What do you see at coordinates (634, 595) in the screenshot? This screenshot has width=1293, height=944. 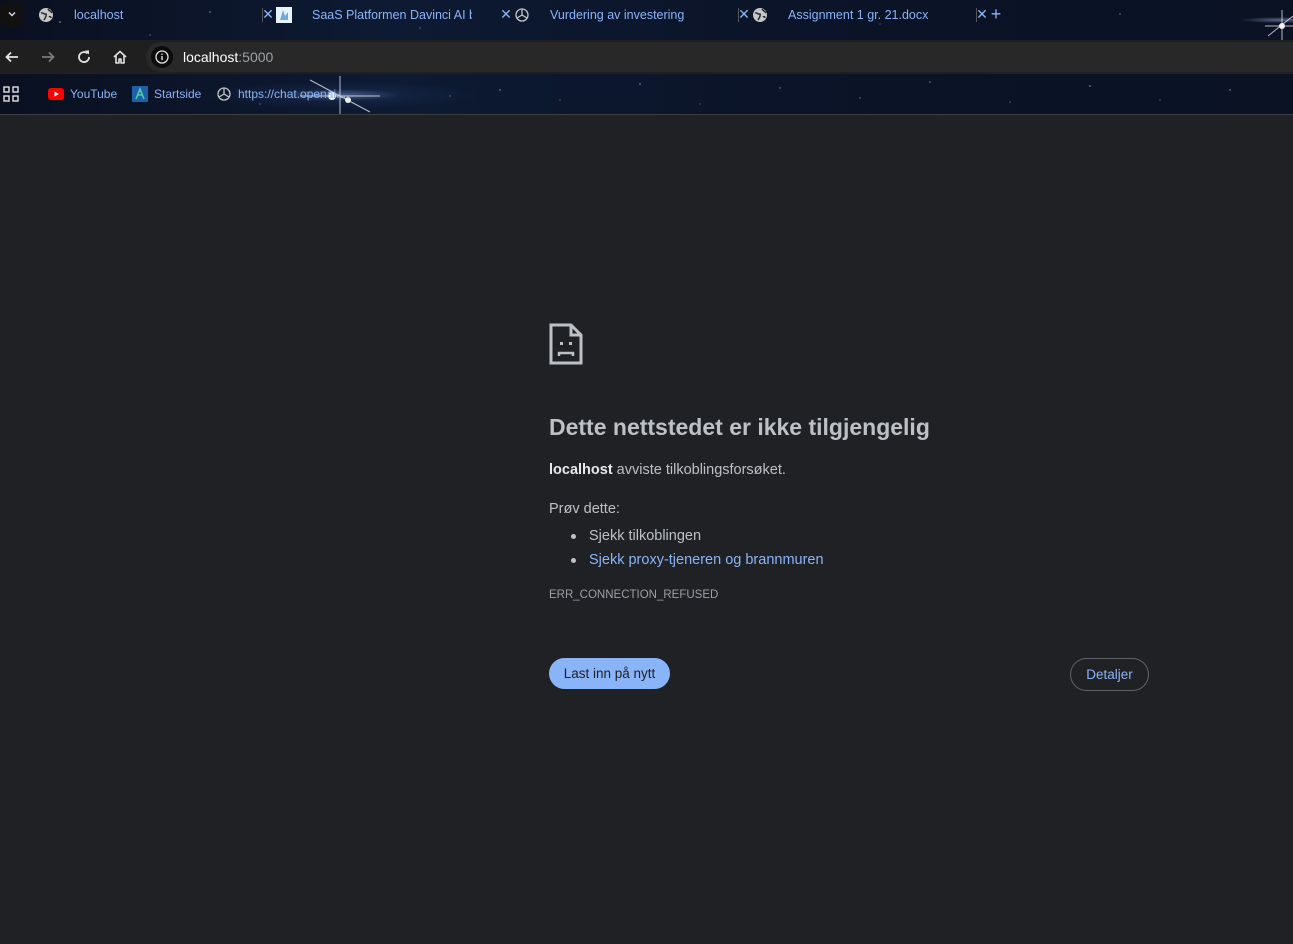 I see `error-code: ERR_CONNECTION_REFUSED` at bounding box center [634, 595].